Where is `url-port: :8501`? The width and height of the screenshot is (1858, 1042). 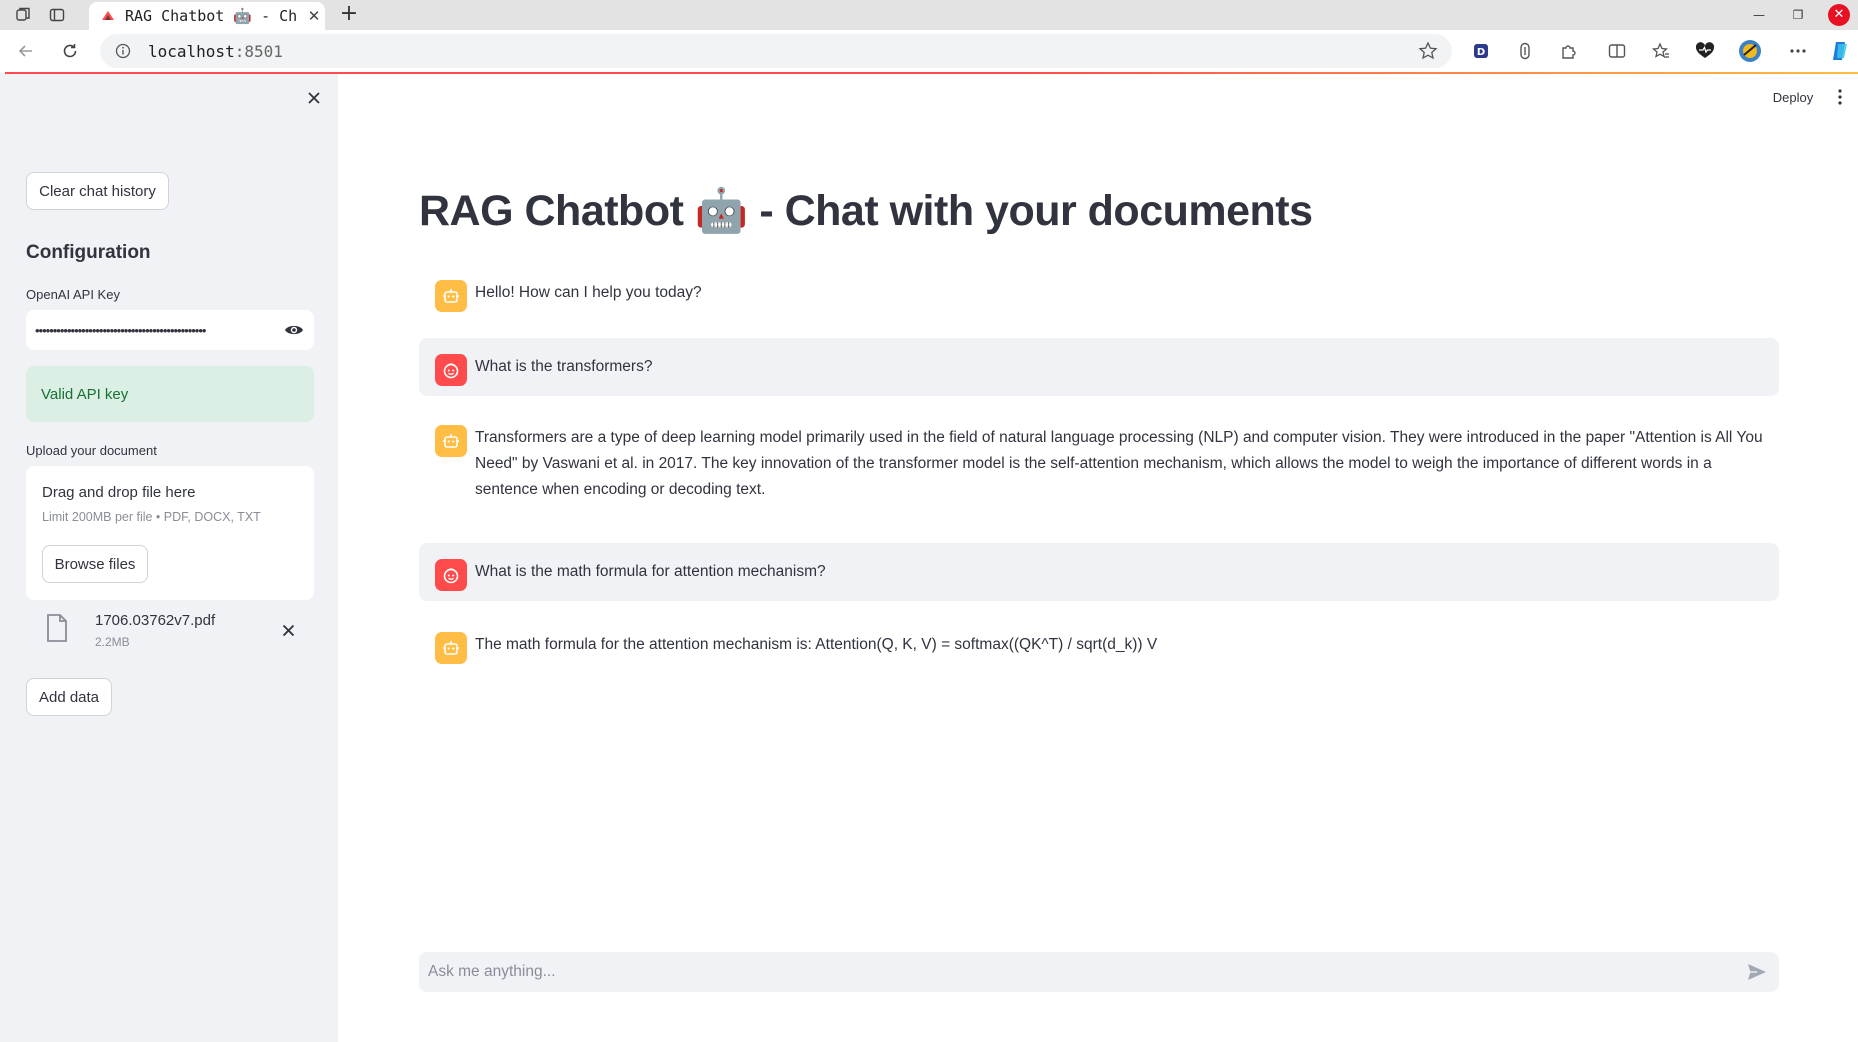 url-port: :8501 is located at coordinates (258, 51).